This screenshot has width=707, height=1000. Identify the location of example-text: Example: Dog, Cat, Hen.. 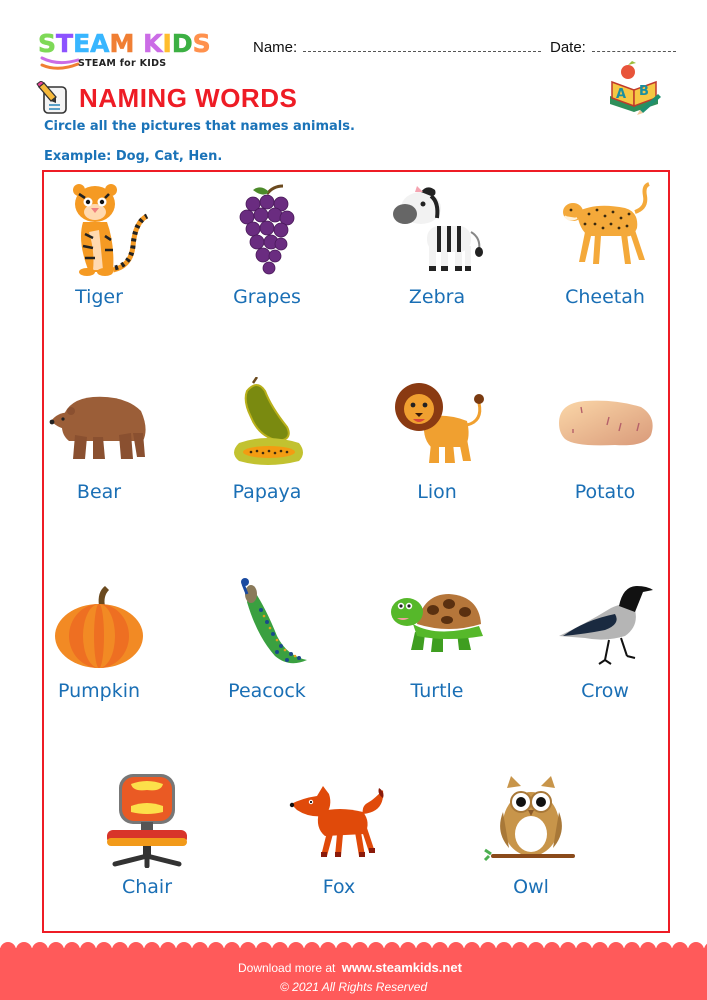
(133, 156).